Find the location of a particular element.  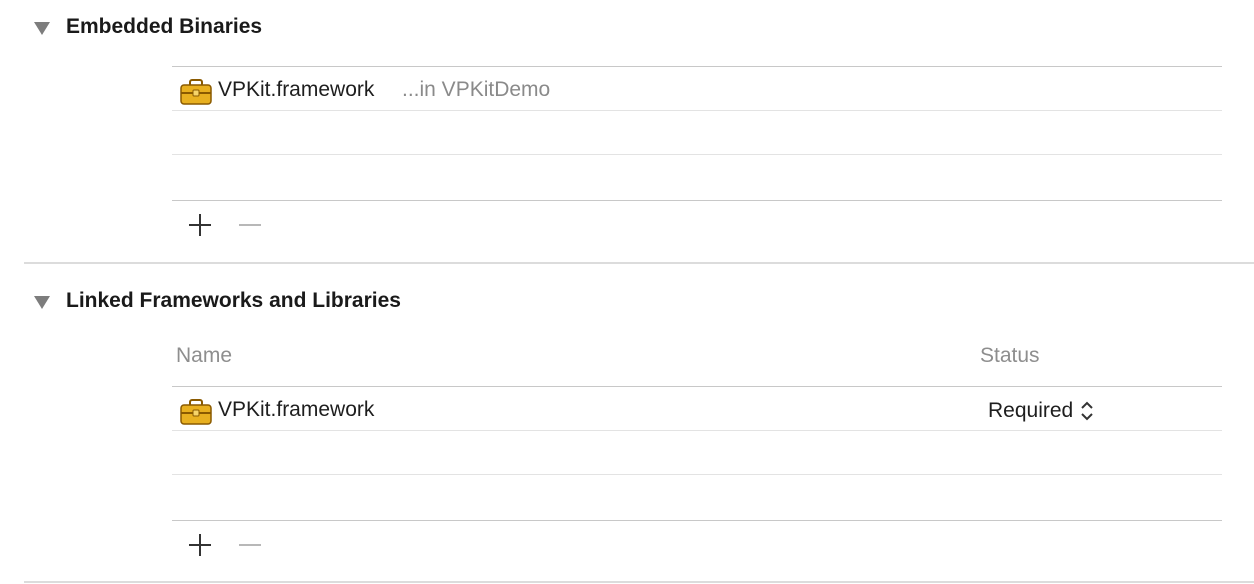

embedded-row: VPKit.framework ...in VPKitDemo is located at coordinates (697, 90).